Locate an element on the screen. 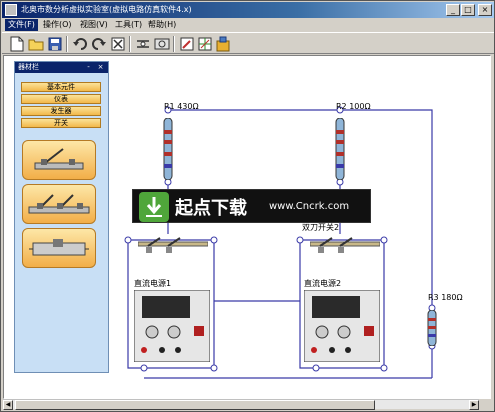 The image size is (495, 412). menu-view: 视图(V) is located at coordinates (94, 25).